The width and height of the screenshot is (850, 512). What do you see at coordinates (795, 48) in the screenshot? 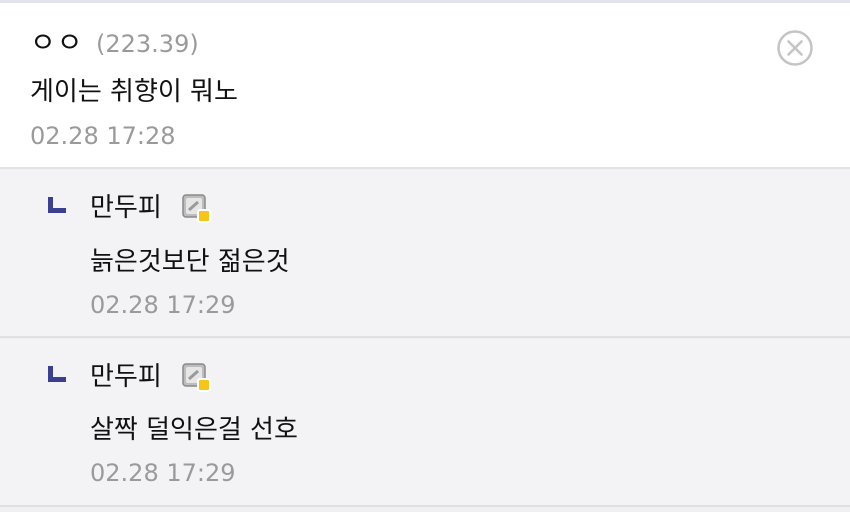
I see `close-icon` at bounding box center [795, 48].